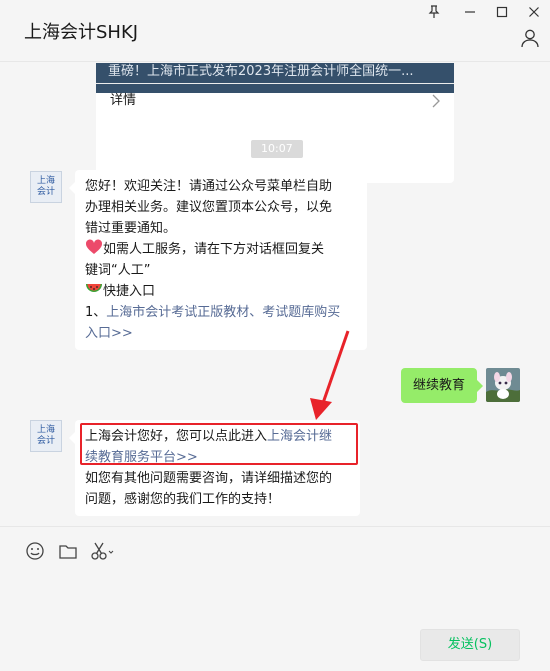  What do you see at coordinates (209, 478) in the screenshot?
I see `reply-line-3: 如您有其他问题需要咨询，请详细描述您的` at bounding box center [209, 478].